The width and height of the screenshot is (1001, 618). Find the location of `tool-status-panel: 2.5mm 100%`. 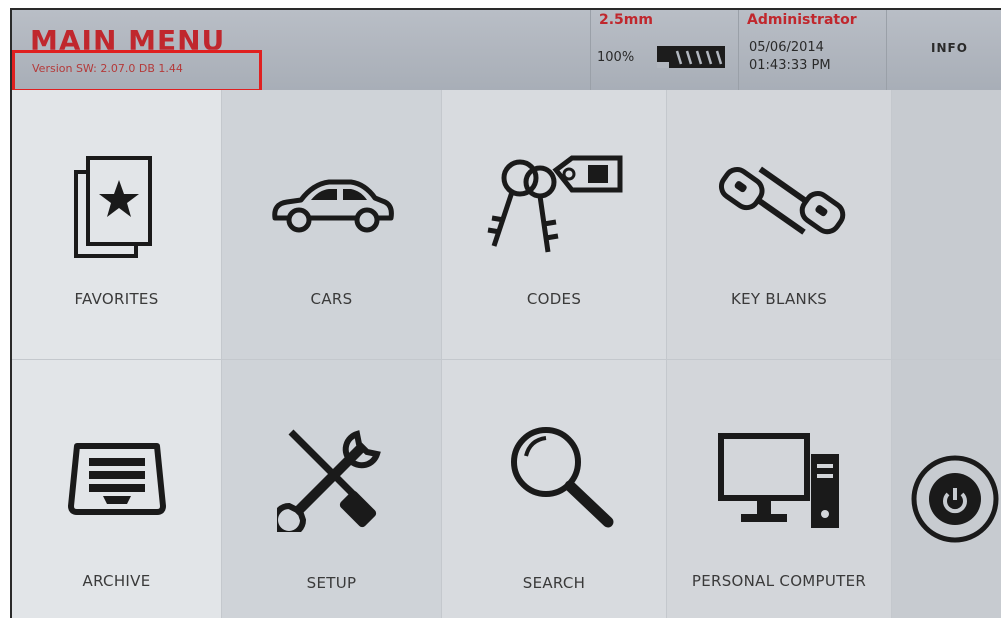

tool-status-panel: 2.5mm 100% is located at coordinates (664, 50).